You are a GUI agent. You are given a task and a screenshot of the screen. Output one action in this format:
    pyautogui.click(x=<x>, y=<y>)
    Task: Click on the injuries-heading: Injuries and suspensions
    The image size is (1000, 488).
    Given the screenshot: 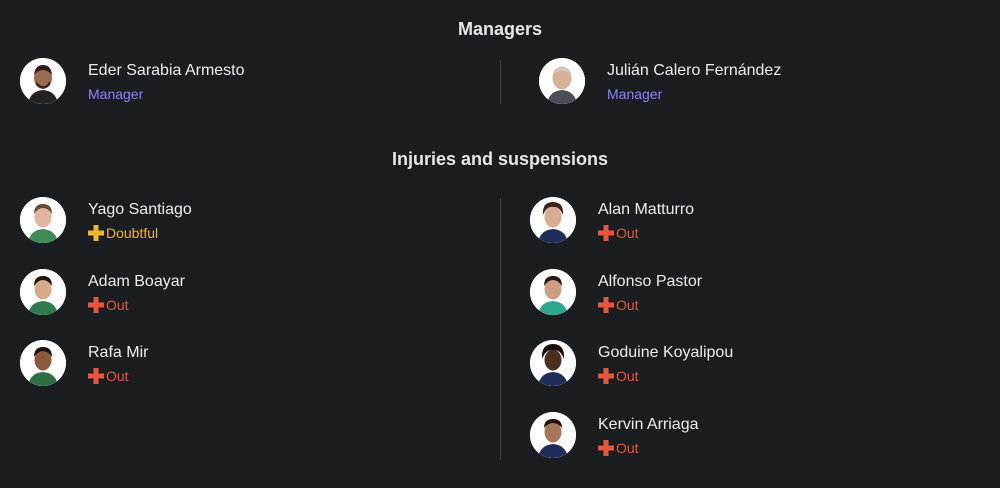 What is the action you would take?
    pyautogui.click(x=500, y=159)
    